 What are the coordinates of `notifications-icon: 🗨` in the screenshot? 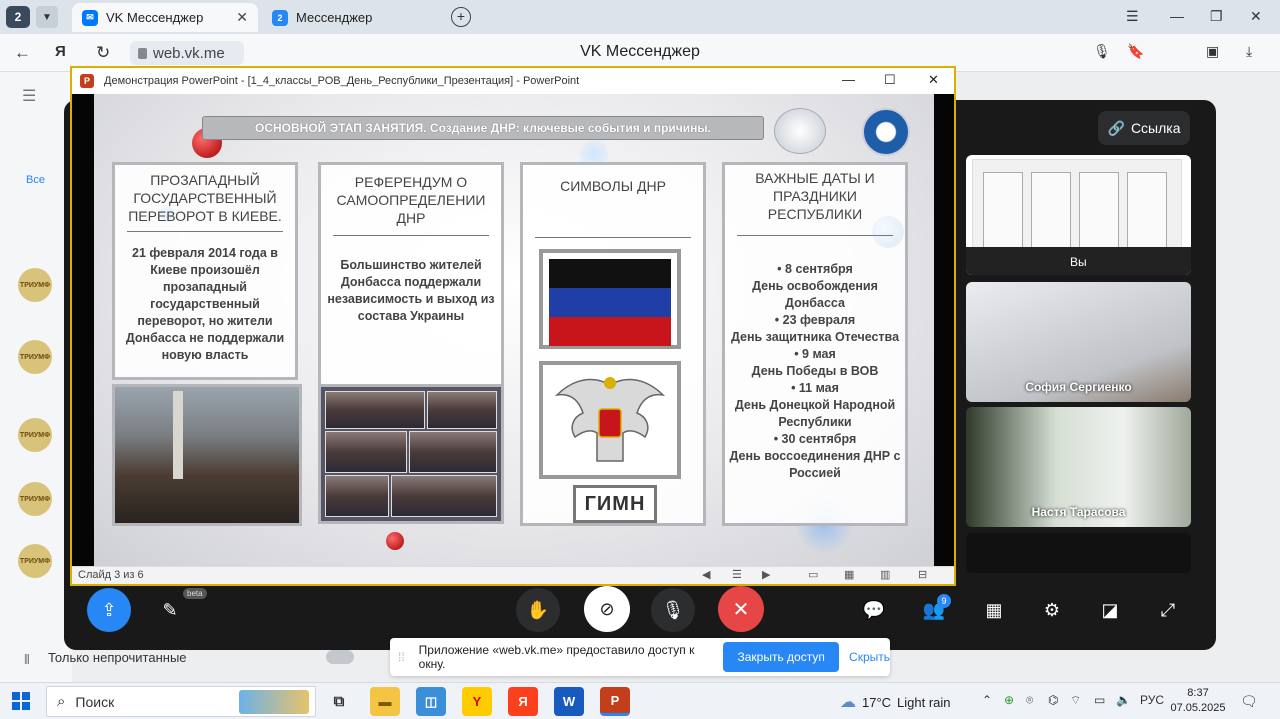 It's located at (1249, 701).